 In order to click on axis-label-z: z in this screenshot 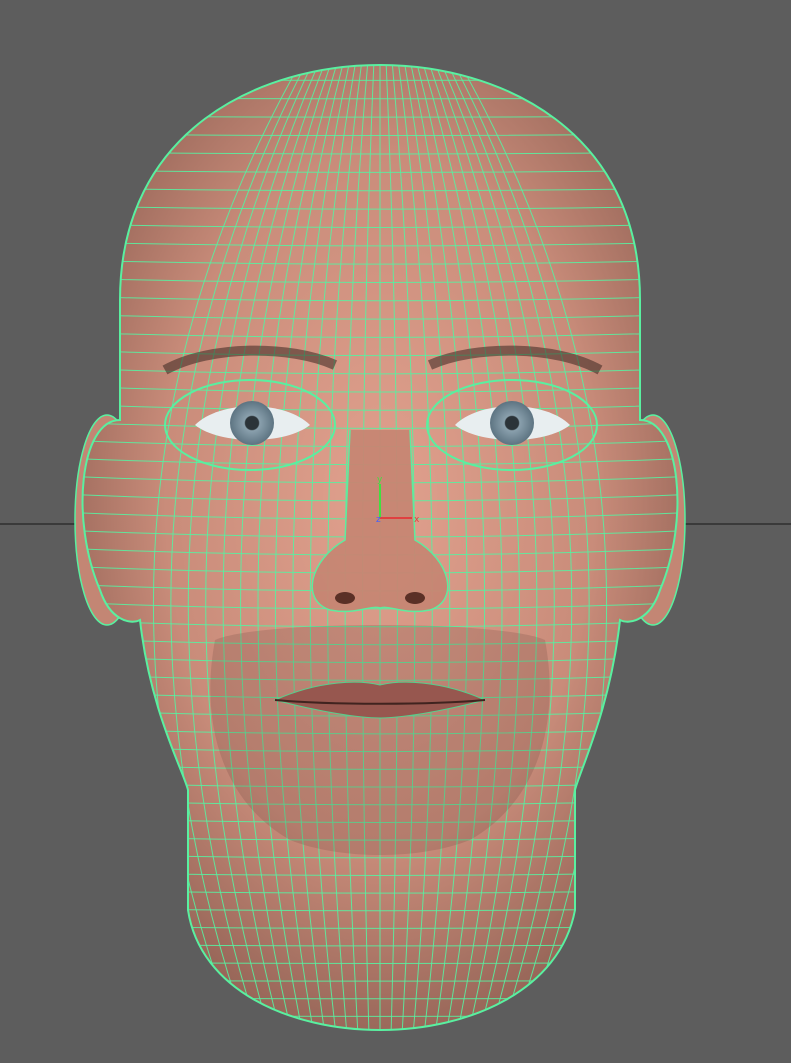, I will do `click(378, 520)`.